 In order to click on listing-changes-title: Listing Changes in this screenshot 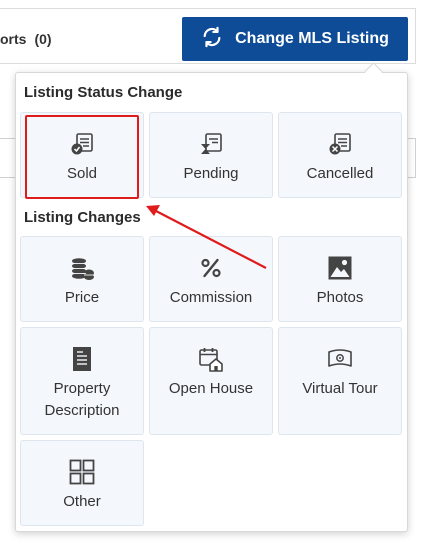, I will do `click(82, 217)`.